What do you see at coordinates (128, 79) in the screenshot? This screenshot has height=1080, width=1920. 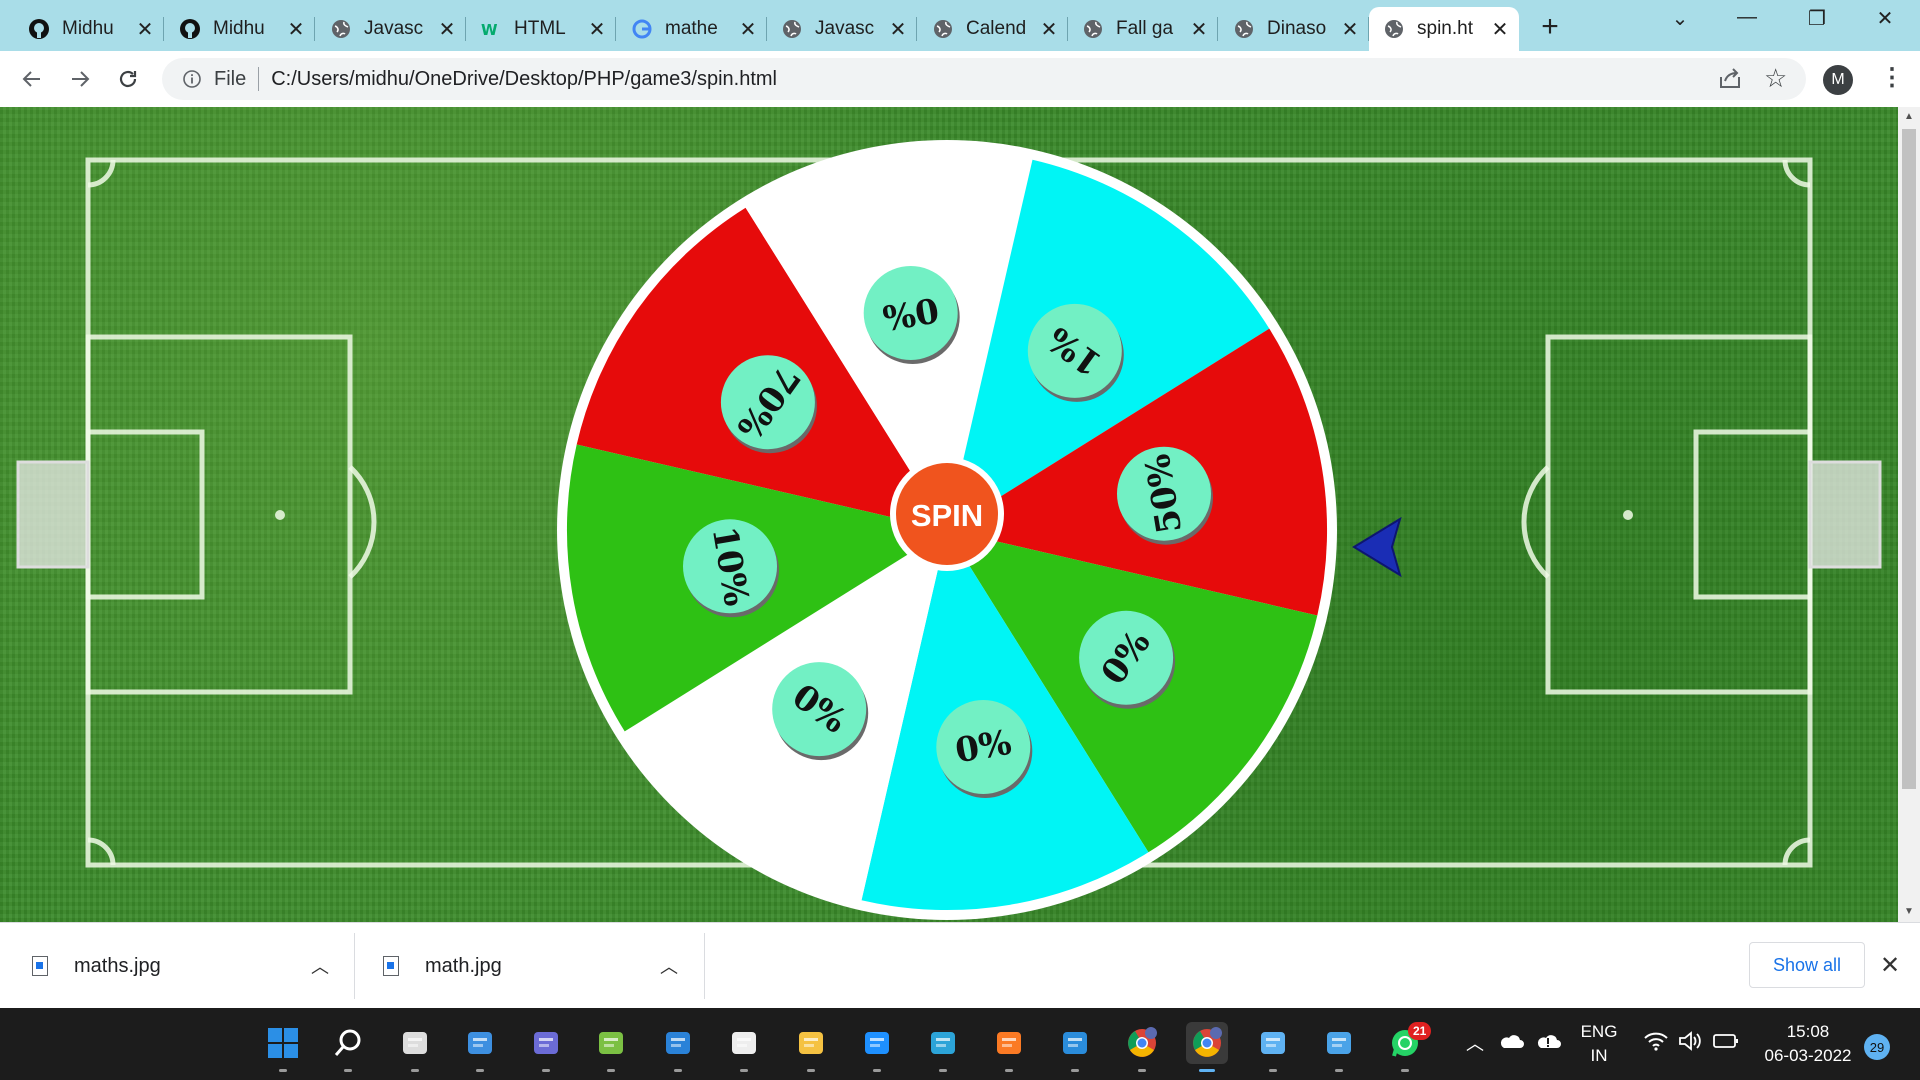 I see `reload-button` at bounding box center [128, 79].